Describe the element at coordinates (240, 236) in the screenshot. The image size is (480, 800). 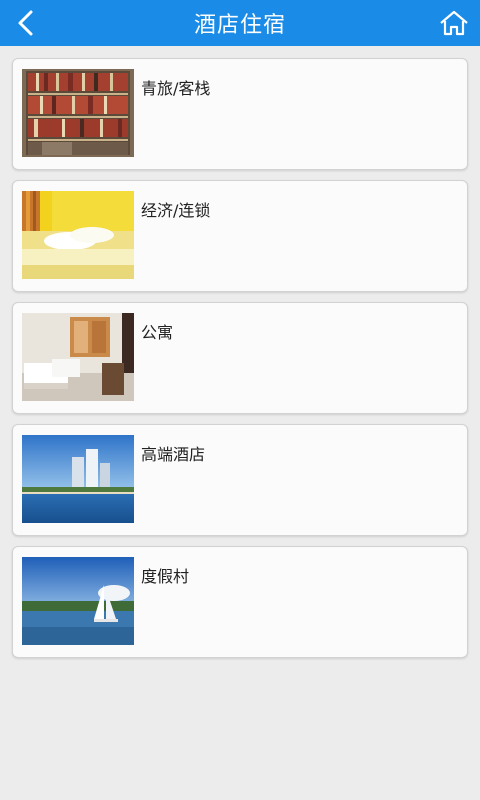
I see `category-card-budget-chain: 经济/连锁` at that location.